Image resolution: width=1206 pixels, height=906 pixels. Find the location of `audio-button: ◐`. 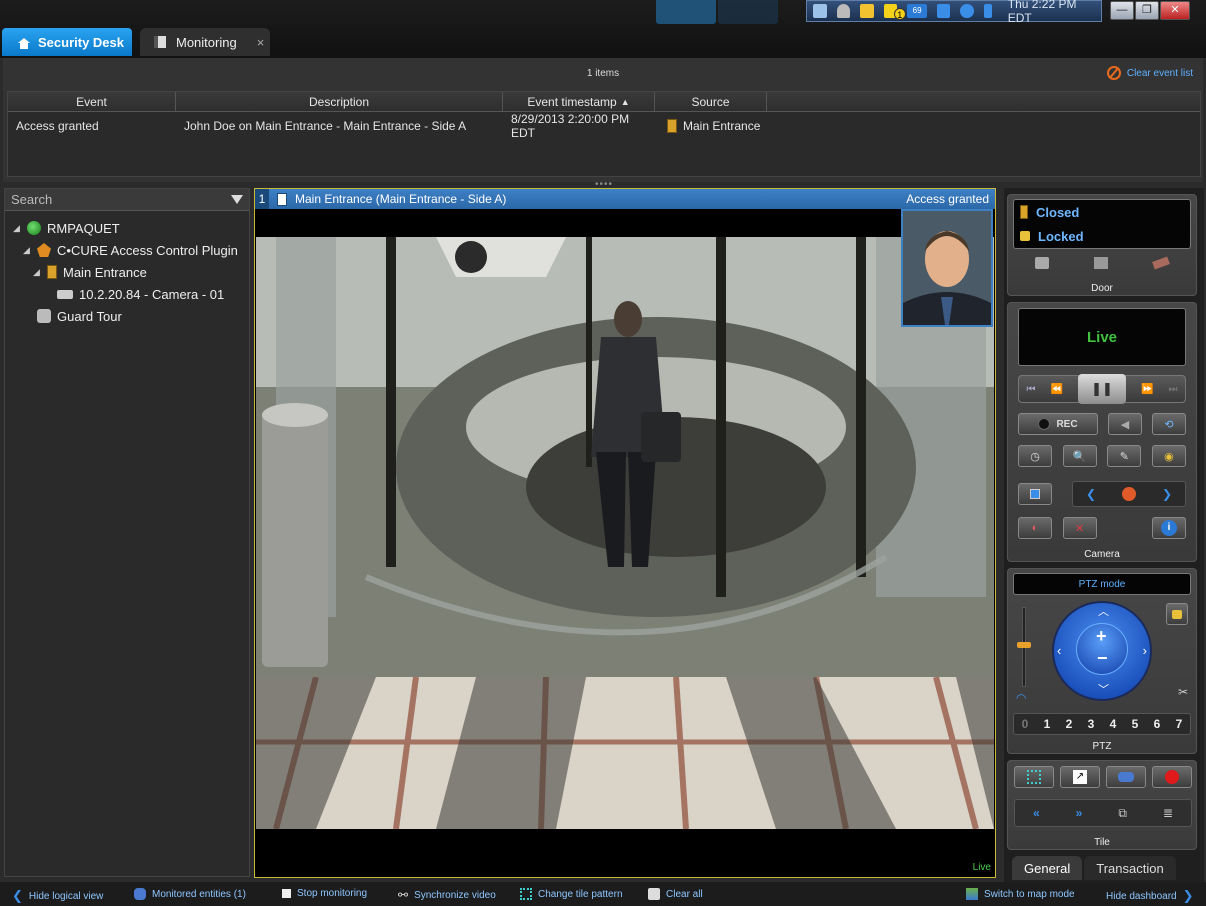

audio-button: ◐ is located at coordinates (1035, 528).